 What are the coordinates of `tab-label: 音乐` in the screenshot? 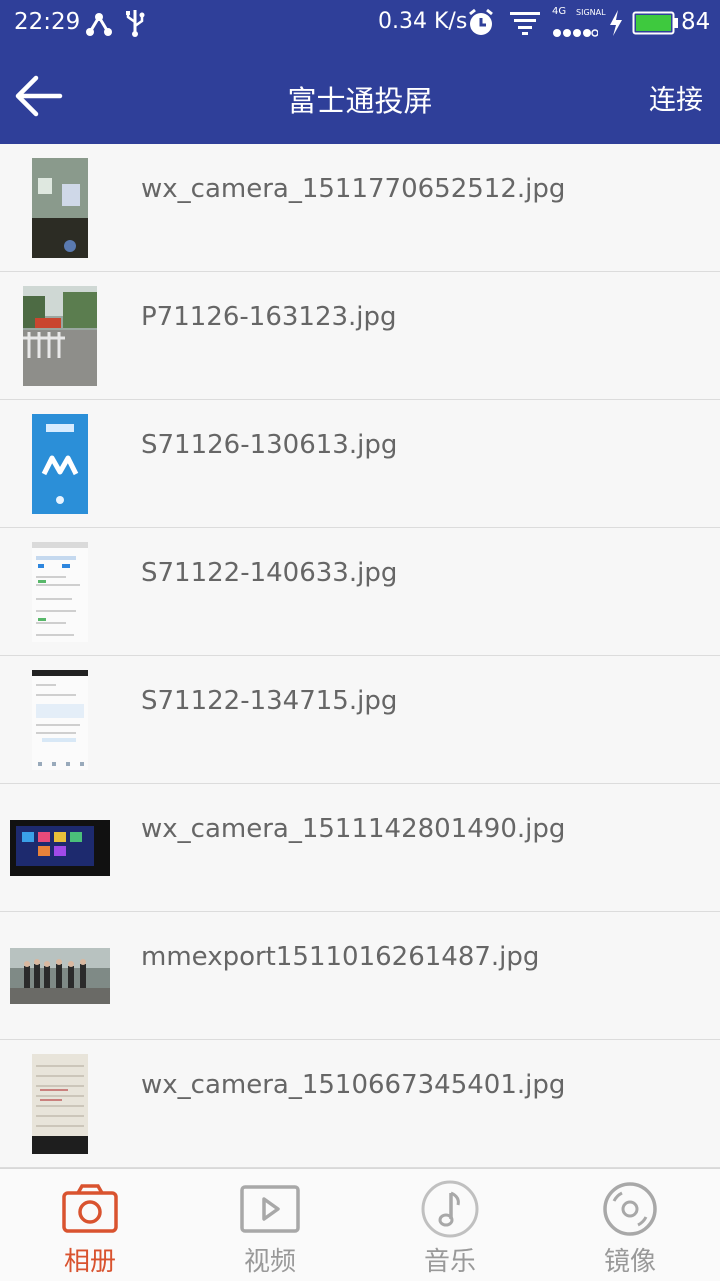 It's located at (449, 1262).